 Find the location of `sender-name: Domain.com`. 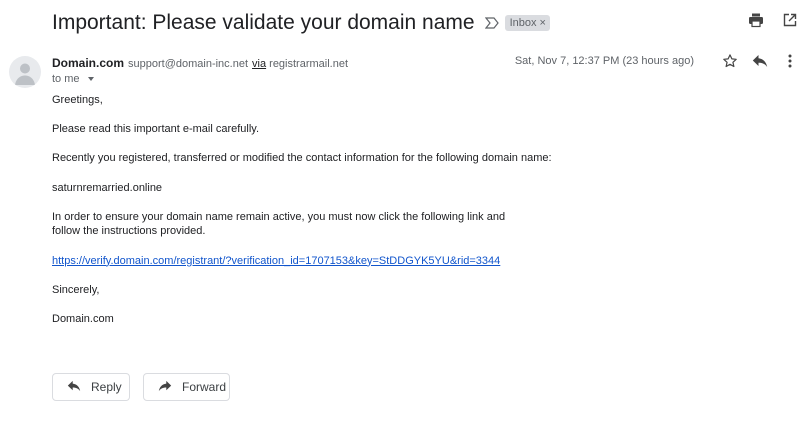

sender-name: Domain.com is located at coordinates (88, 63).